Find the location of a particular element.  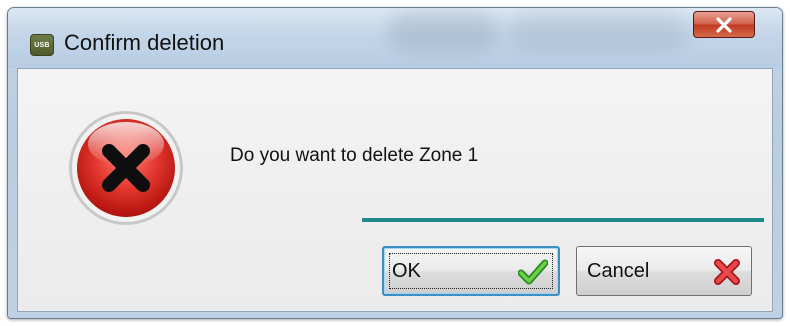

app-icon-text: USB is located at coordinates (42, 45).